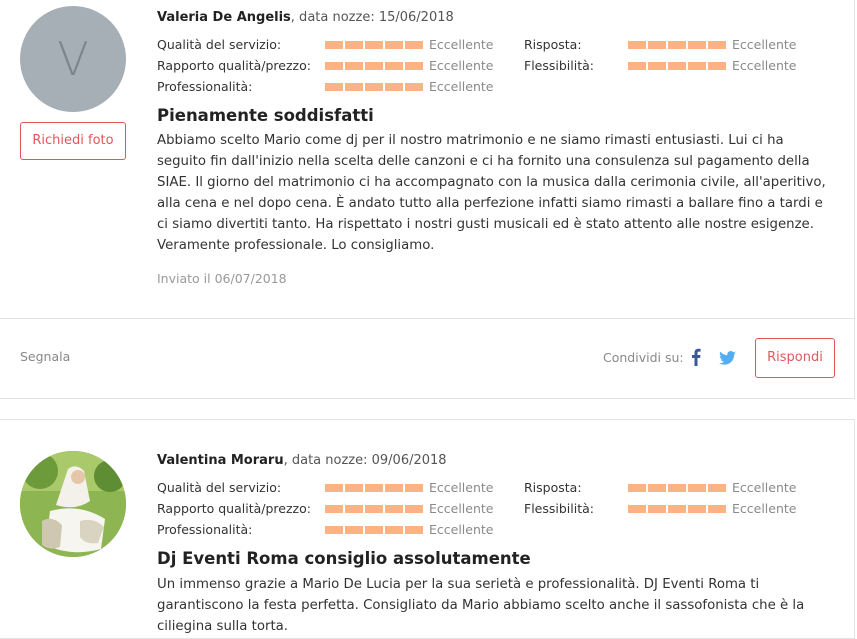 The height and width of the screenshot is (639, 857). I want to click on author-name: Valeria De Angelis, so click(224, 17).